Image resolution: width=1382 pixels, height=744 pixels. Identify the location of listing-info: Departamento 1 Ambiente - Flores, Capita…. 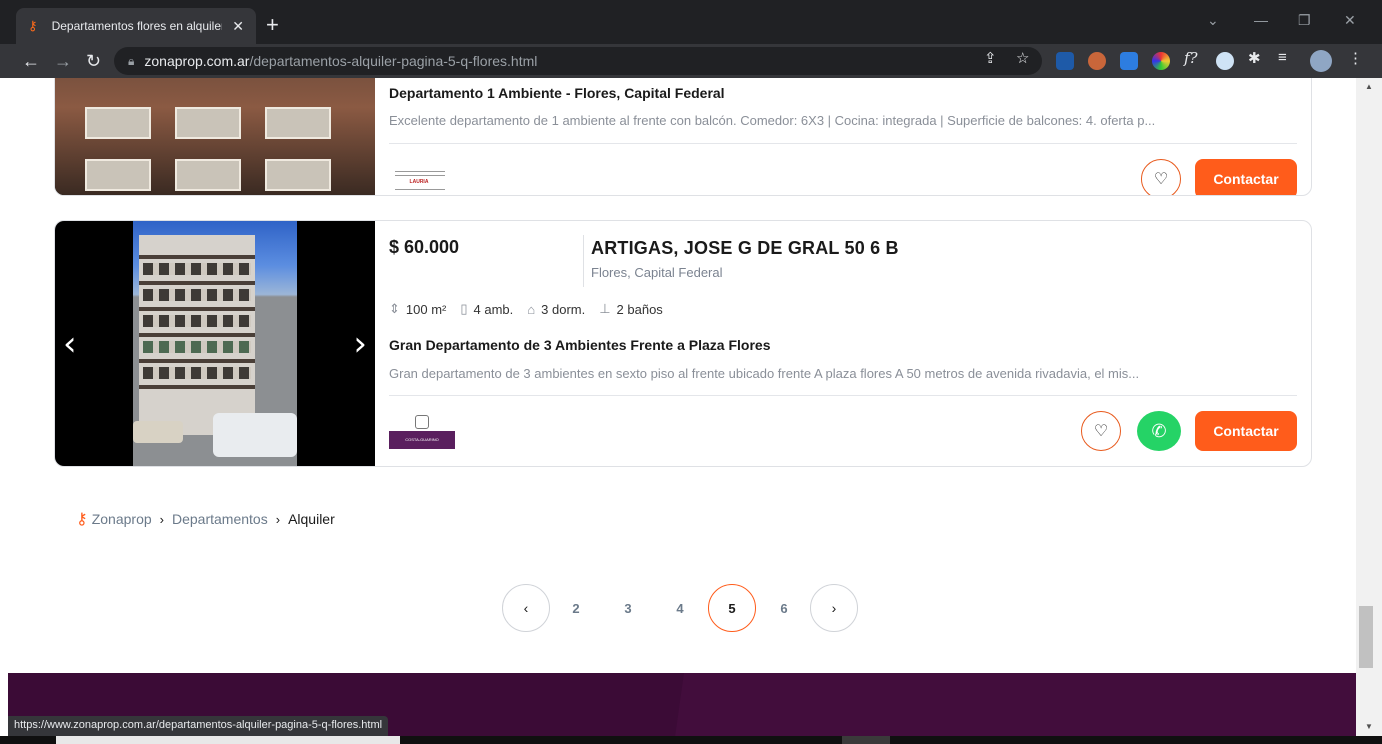
(843, 136).